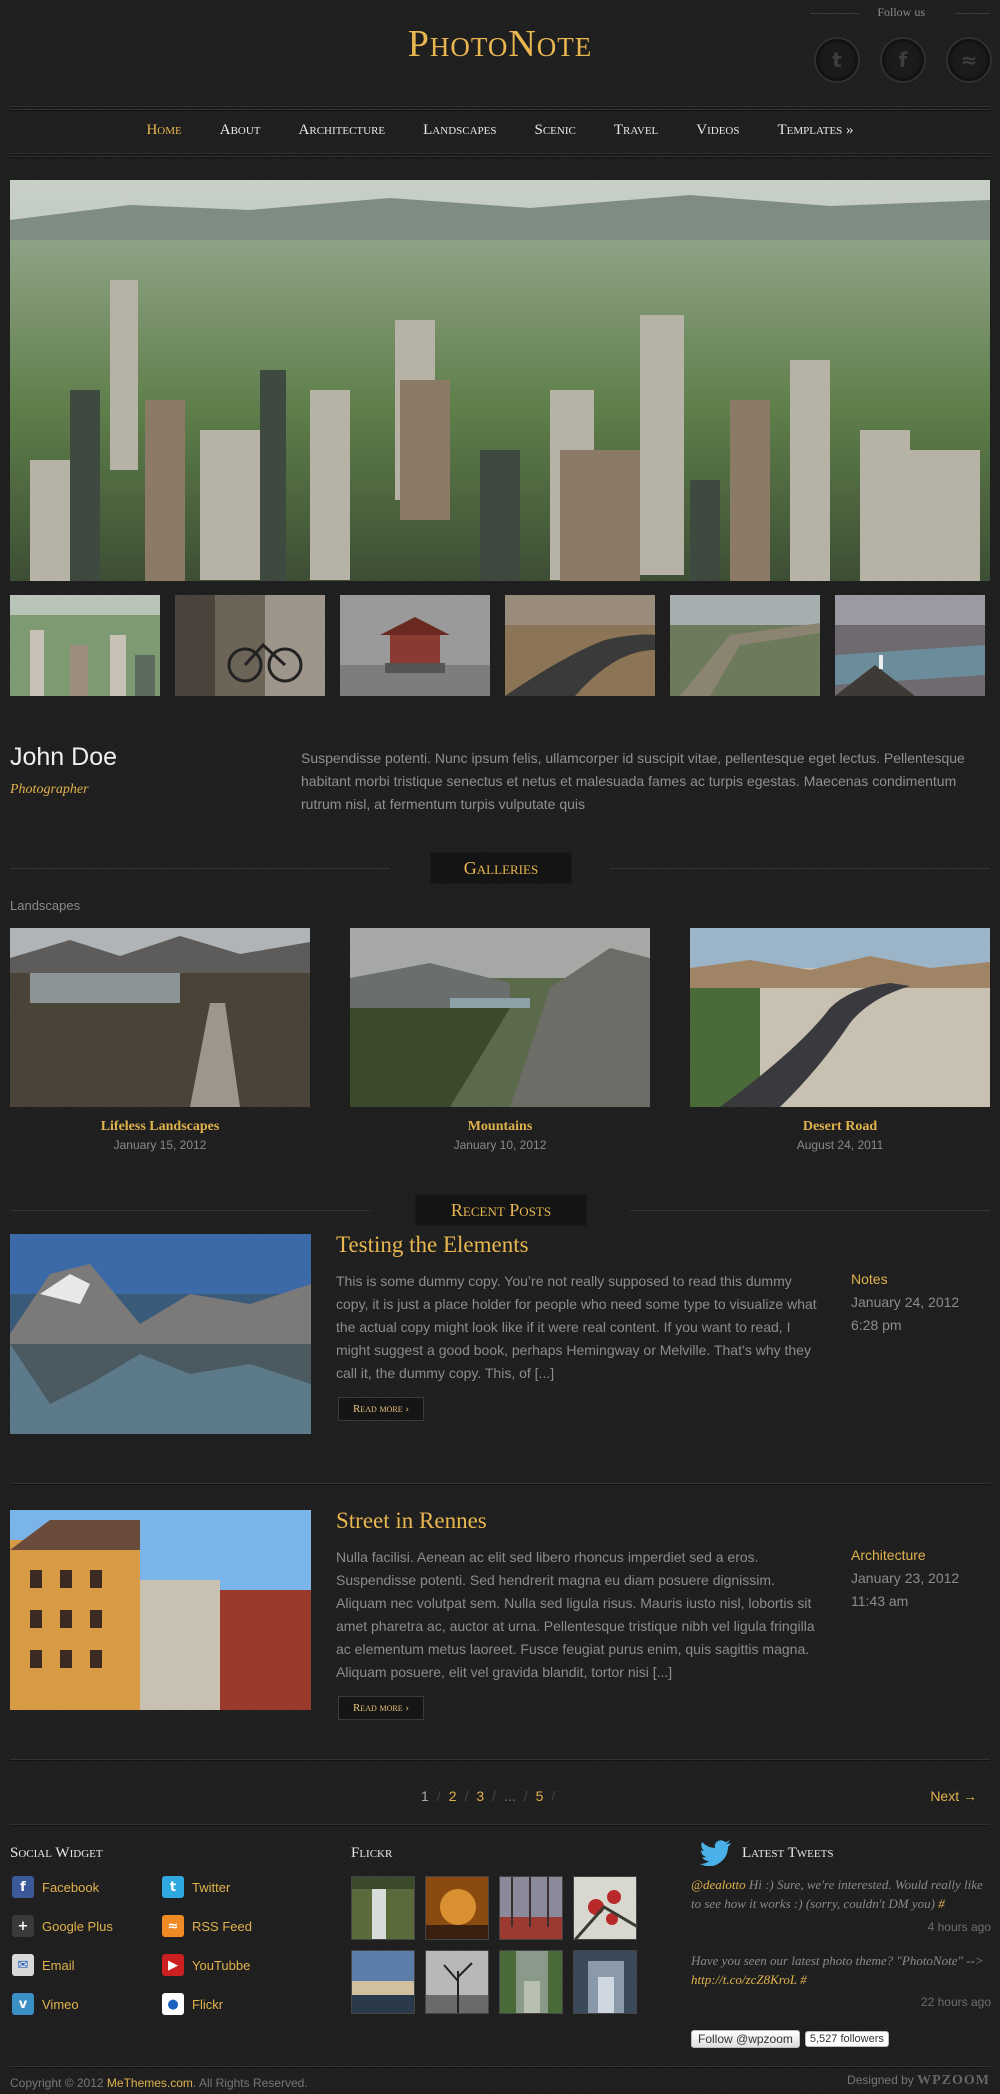 The image size is (1000, 2094). I want to click on page-link: 3, so click(480, 1796).